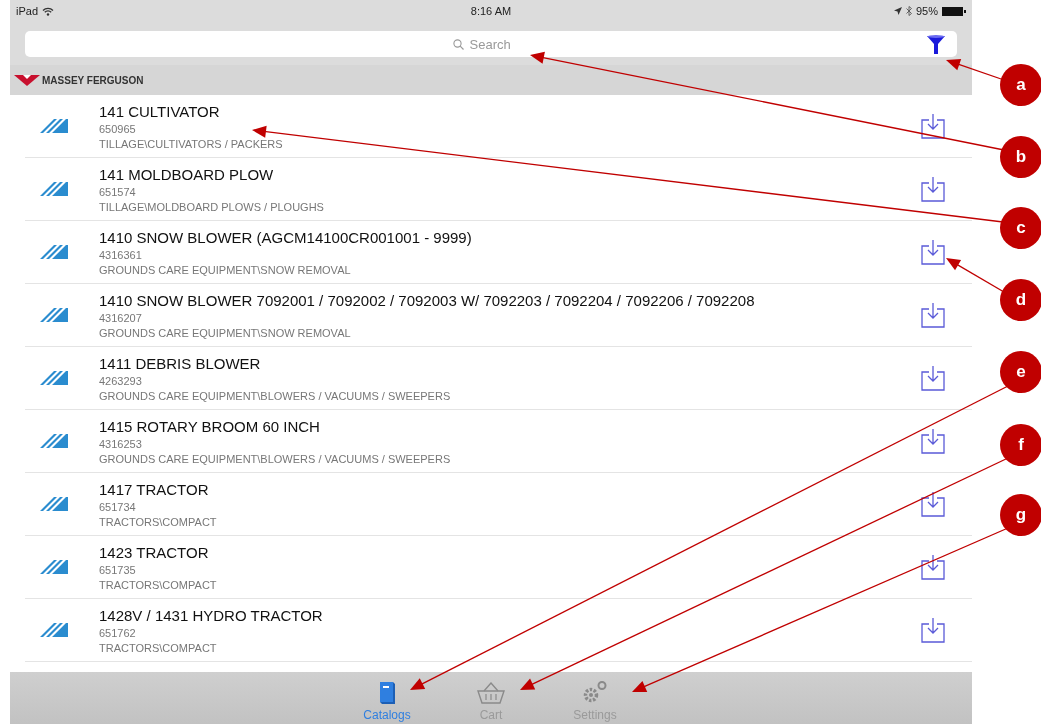 The width and height of the screenshot is (1041, 724). I want to click on catalog-number: 651735, so click(118, 569).